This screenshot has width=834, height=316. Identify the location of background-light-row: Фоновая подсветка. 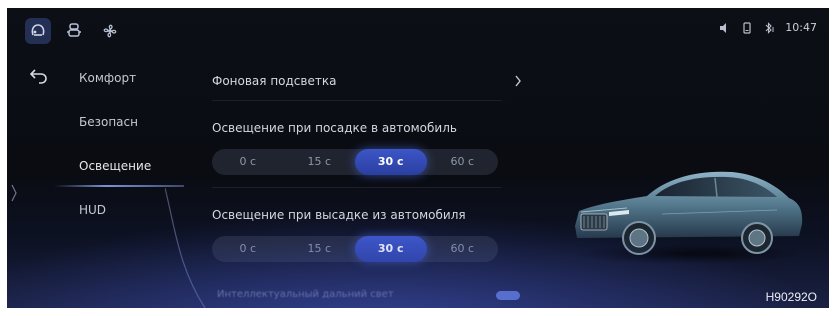
(366, 81).